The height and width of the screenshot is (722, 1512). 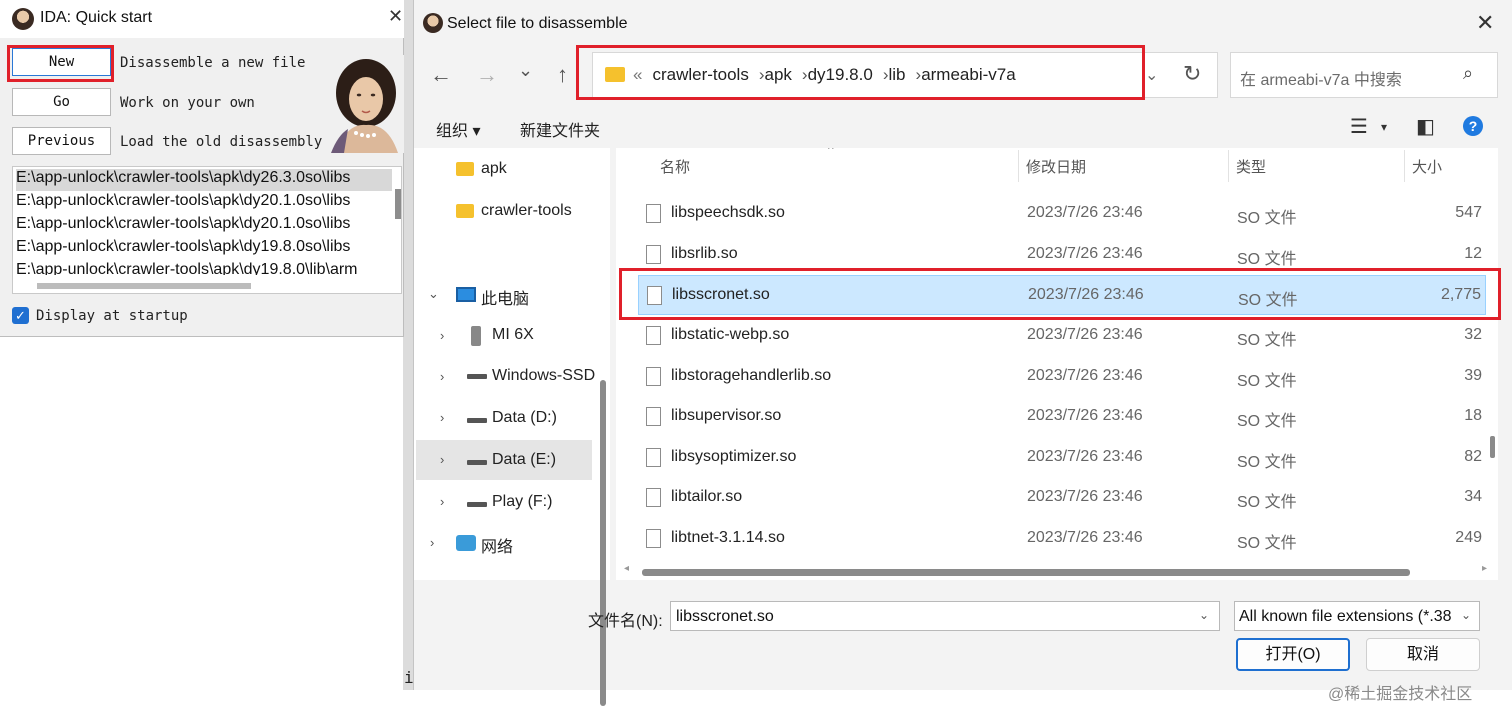 I want to click on file-name: libsupervisor.so, so click(x=726, y=415).